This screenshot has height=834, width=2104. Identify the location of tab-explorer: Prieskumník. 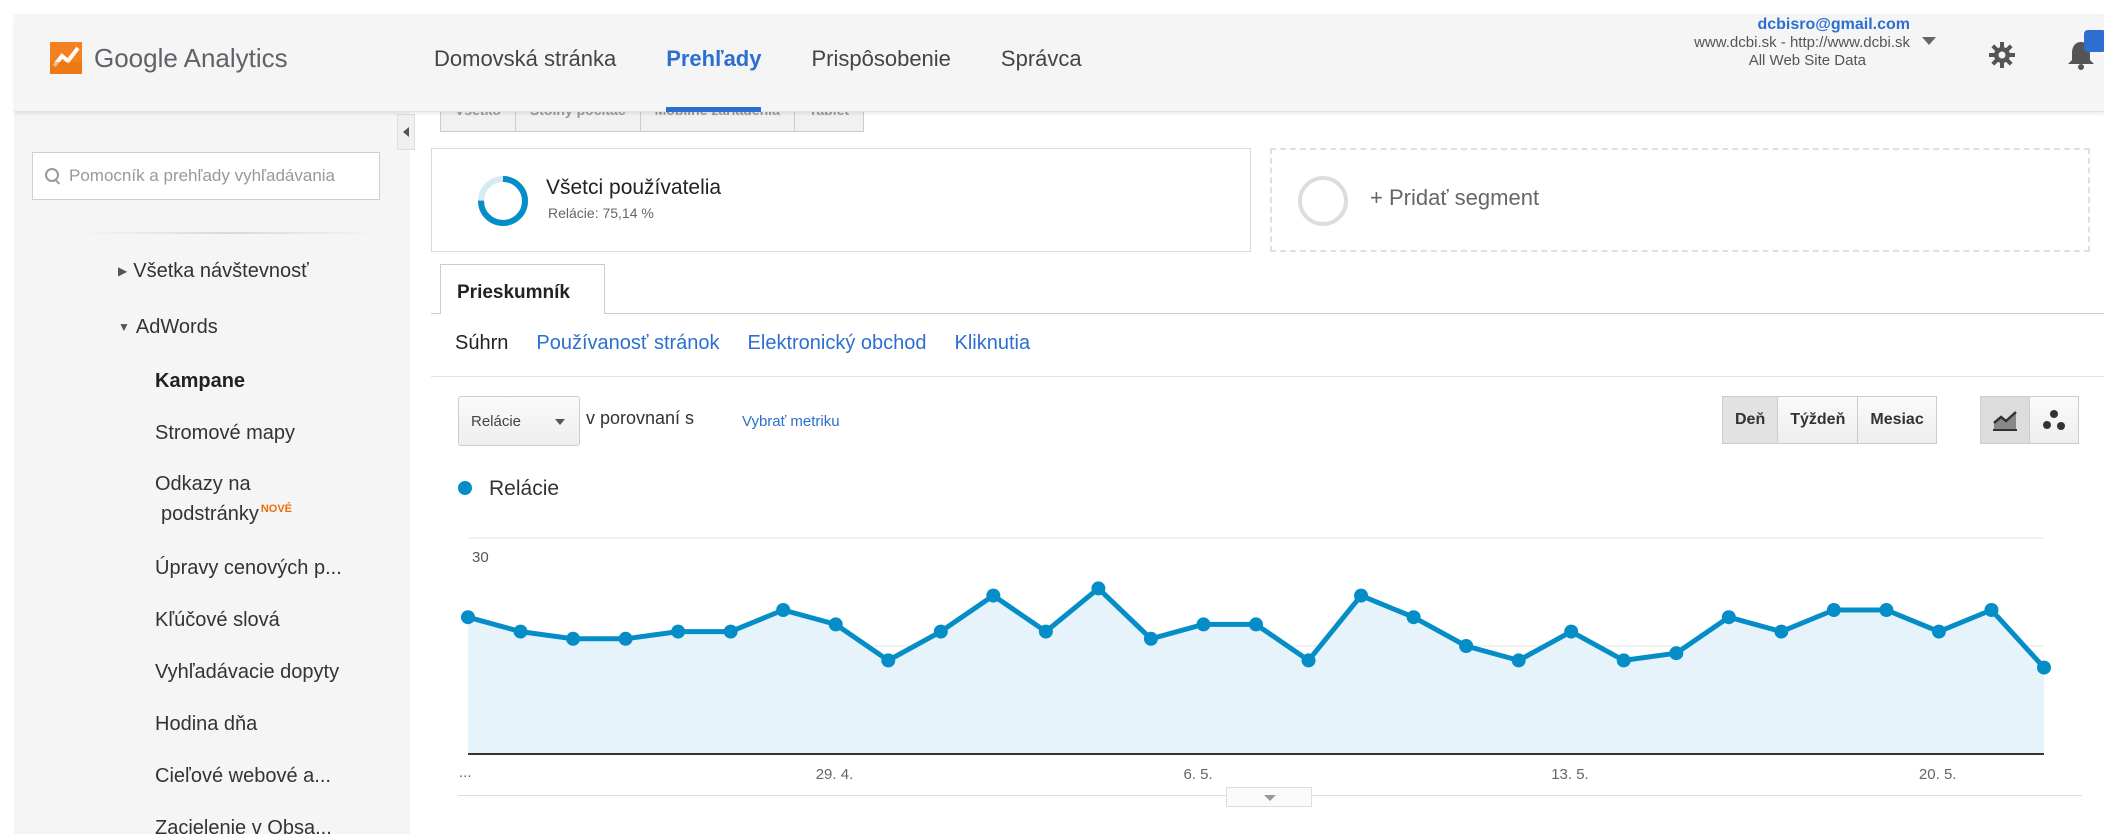
(522, 289).